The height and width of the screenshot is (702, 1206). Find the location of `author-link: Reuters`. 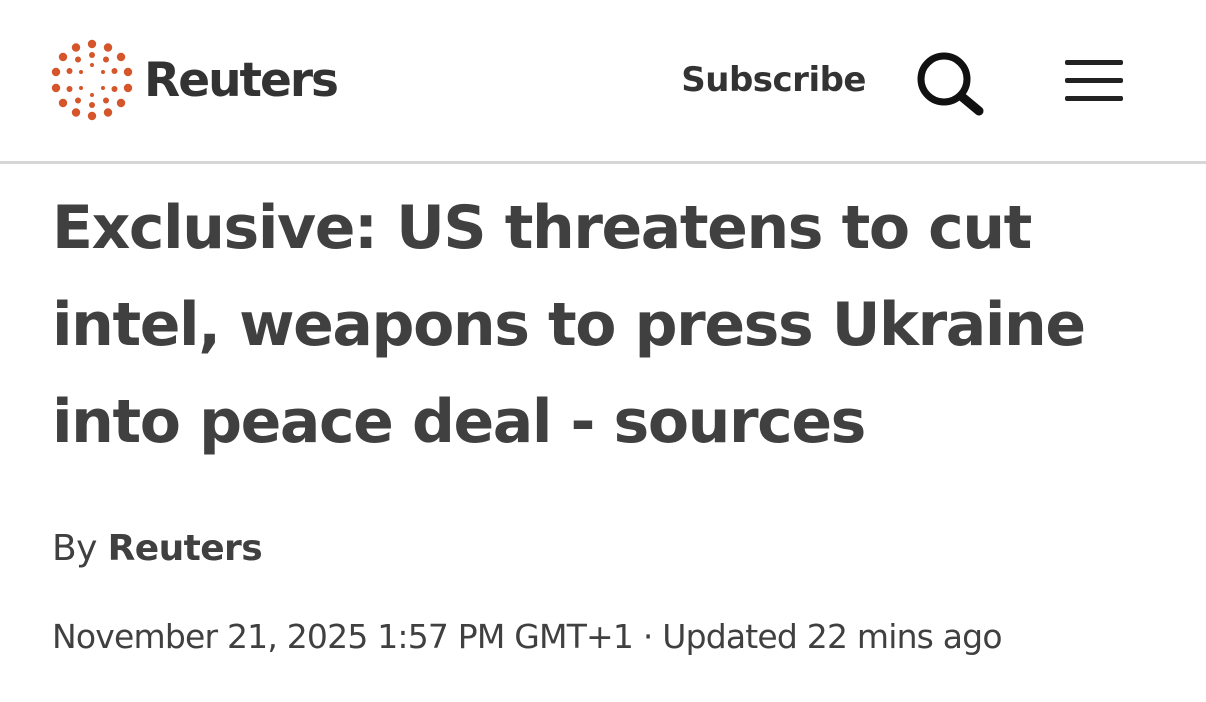

author-link: Reuters is located at coordinates (185, 548).